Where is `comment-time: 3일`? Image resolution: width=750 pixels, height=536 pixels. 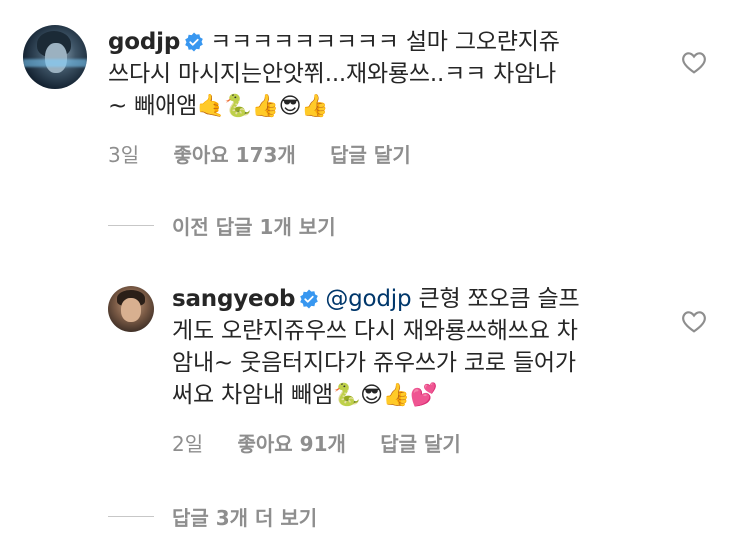 comment-time: 3일 is located at coordinates (124, 155).